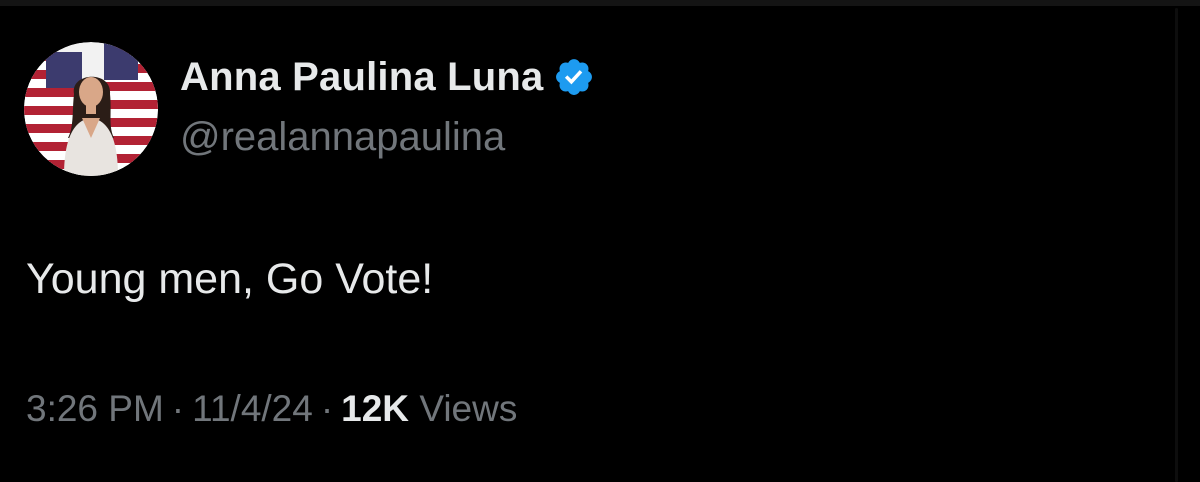 The height and width of the screenshot is (482, 1200). I want to click on scrollbar, so click(1176, 245).